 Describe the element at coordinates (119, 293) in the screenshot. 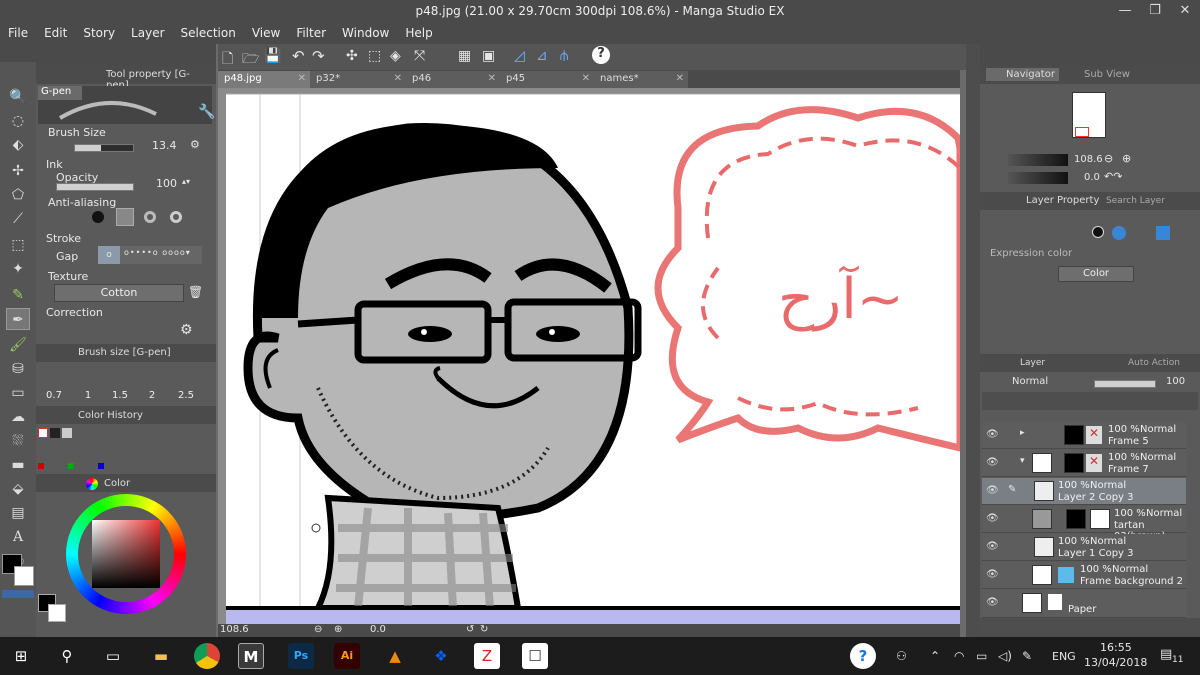

I see `texture-select: Cotton` at that location.